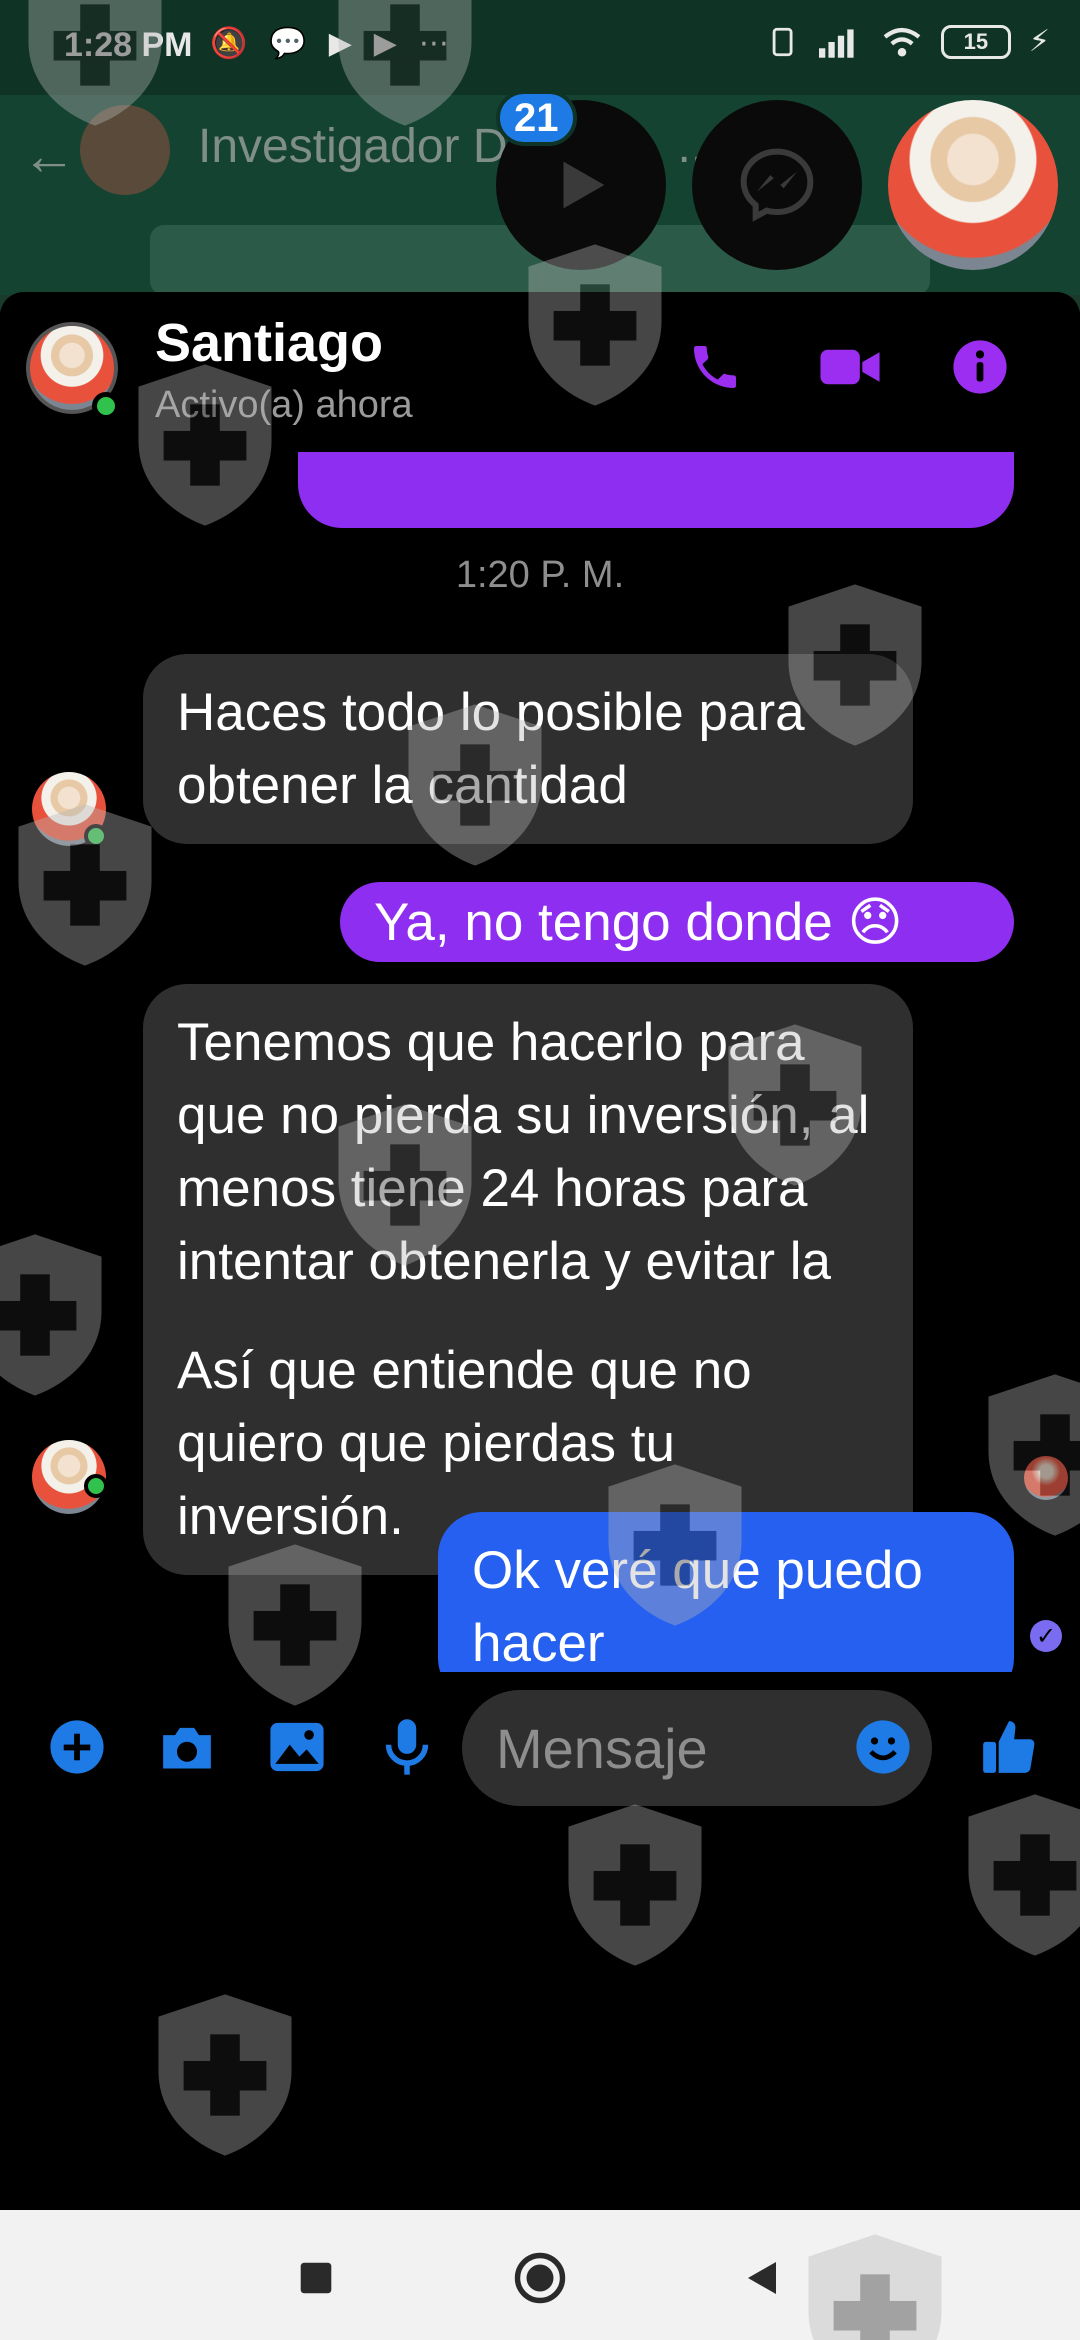  Describe the element at coordinates (540, 47) in the screenshot. I see `status-bar: 1:28 PM 🔕 💬 ▶ ▶ ⋯ 15 ⚡` at that location.